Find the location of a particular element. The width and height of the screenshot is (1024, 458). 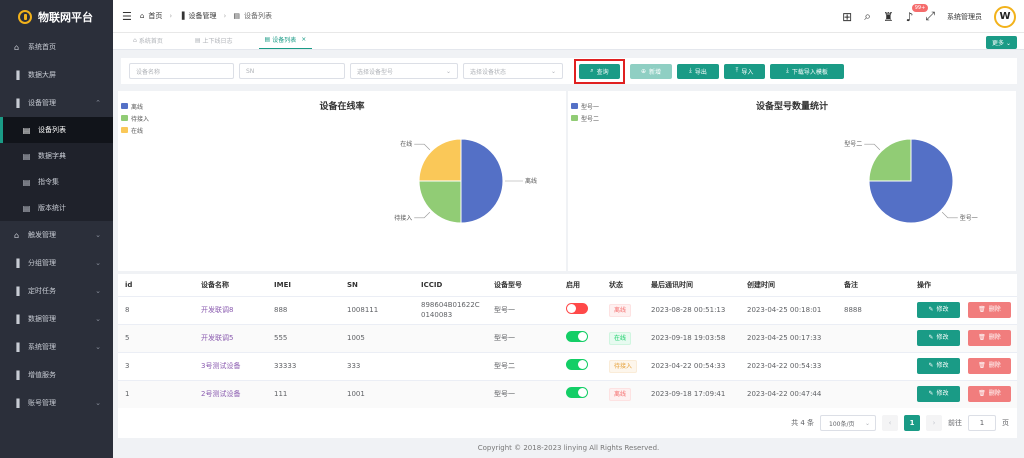

sidebar-item-value-added-services: ▐ 增值服务 is located at coordinates (56, 375).